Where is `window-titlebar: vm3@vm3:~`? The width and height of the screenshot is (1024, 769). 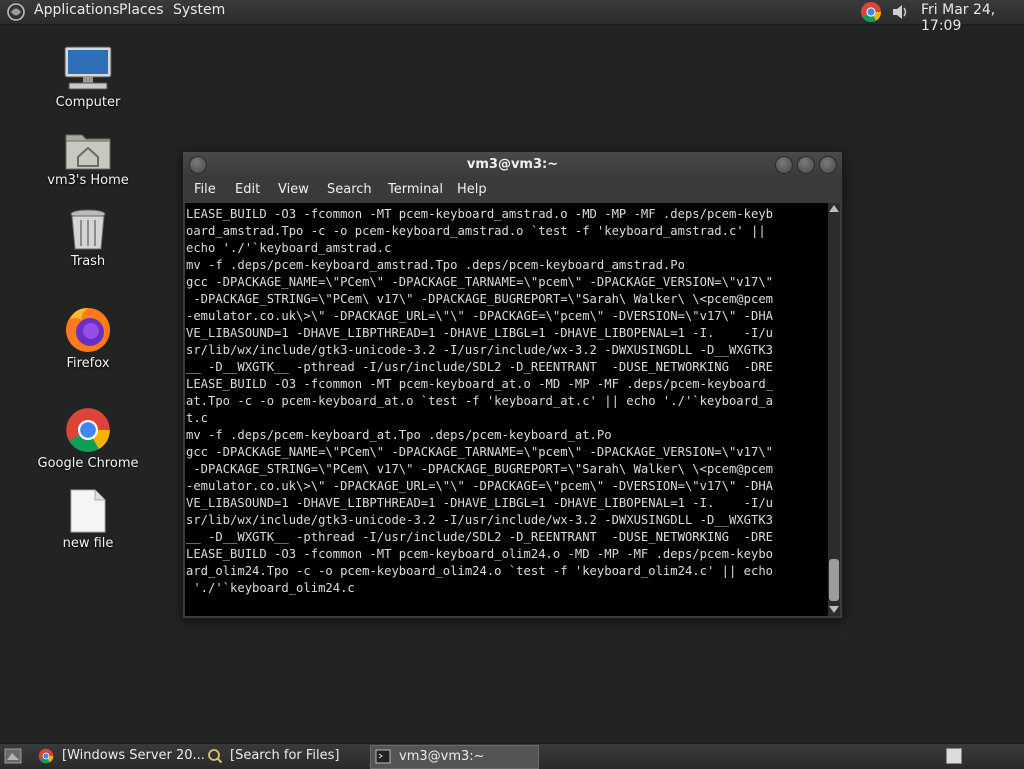 window-titlebar: vm3@vm3:~ is located at coordinates (512, 164).